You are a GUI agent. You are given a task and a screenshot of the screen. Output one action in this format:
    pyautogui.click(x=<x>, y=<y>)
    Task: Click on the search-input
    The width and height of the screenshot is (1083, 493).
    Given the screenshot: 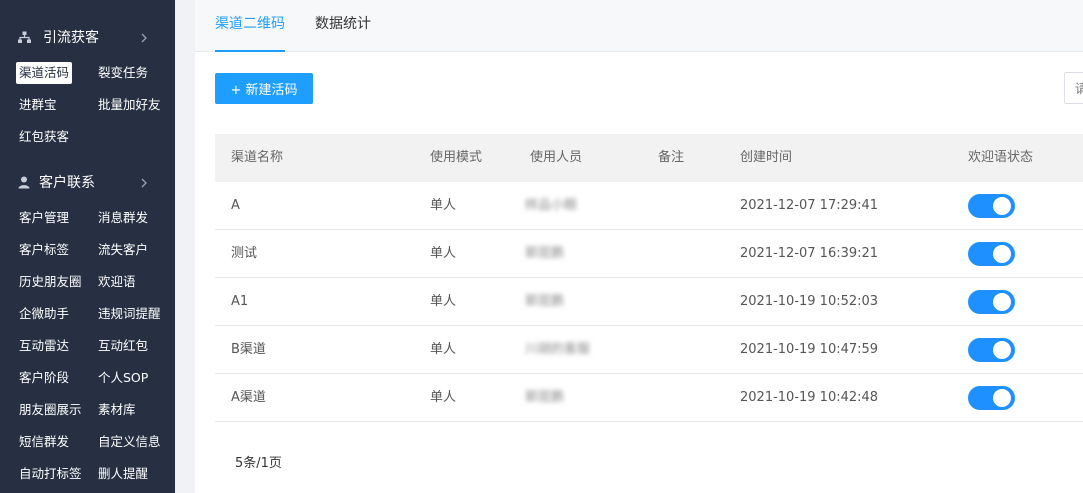 What is the action you would take?
    pyautogui.click(x=1073, y=88)
    